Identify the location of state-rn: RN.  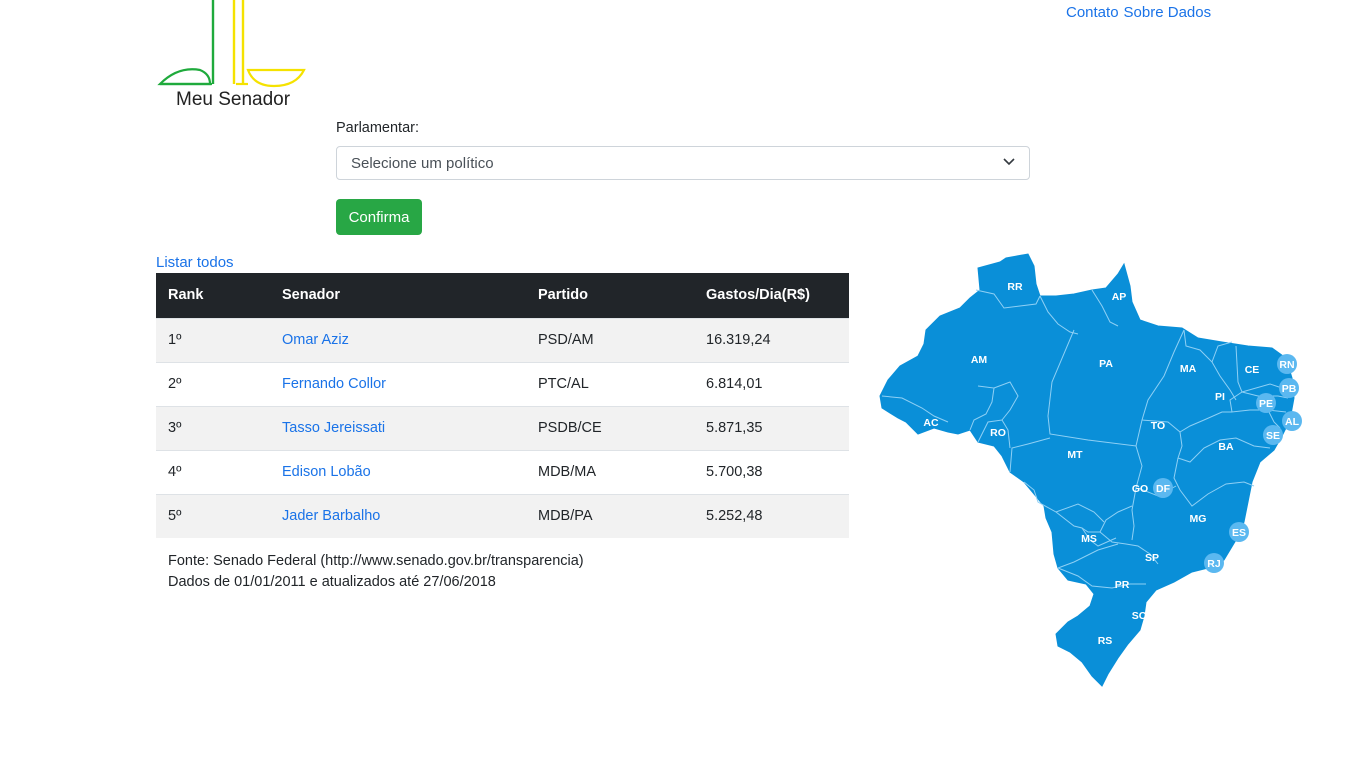
(1287, 364).